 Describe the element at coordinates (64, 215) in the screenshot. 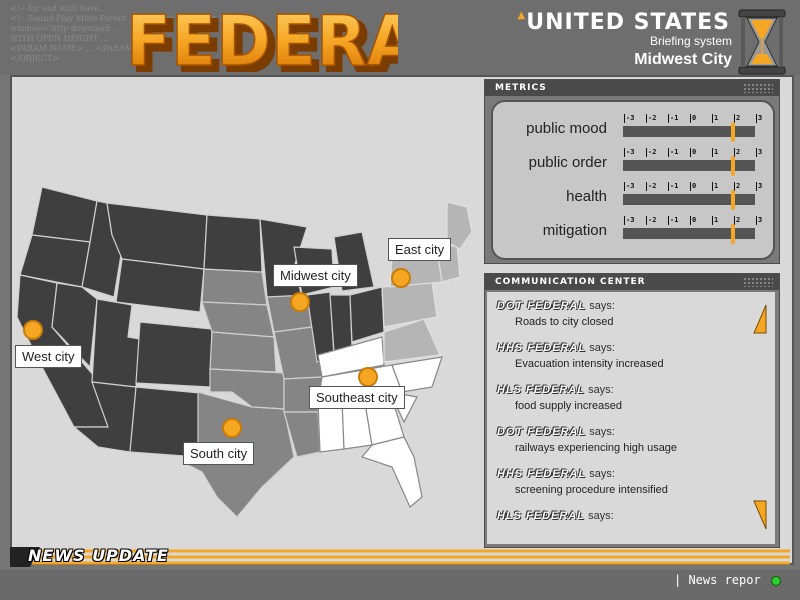

I see `state-wa` at that location.